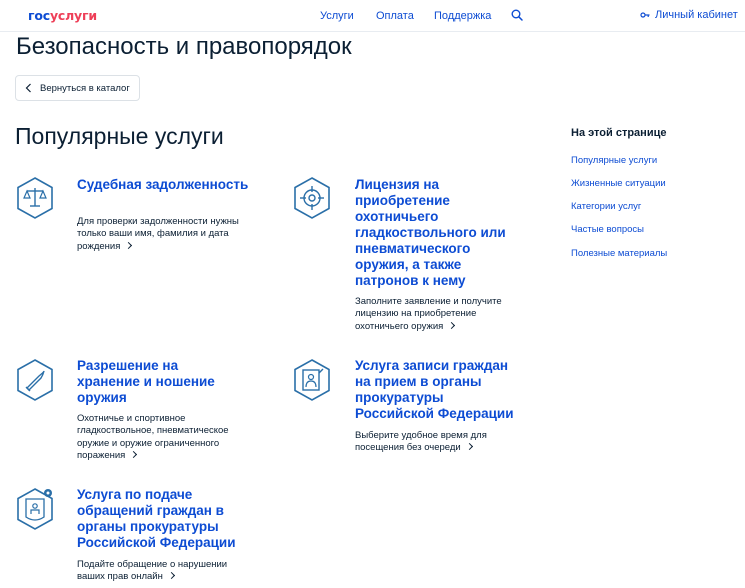  Describe the element at coordinates (517, 15) in the screenshot. I see `search-icon` at that location.